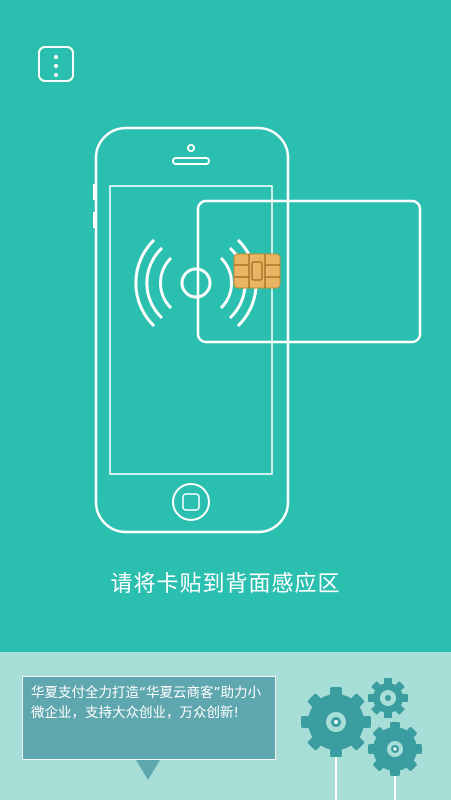 The image size is (451, 800). I want to click on promo-bubble: 华夏支付全力打造“华夏云商客”助力小微企业，支持大众创业，万众创新!, so click(149, 718).